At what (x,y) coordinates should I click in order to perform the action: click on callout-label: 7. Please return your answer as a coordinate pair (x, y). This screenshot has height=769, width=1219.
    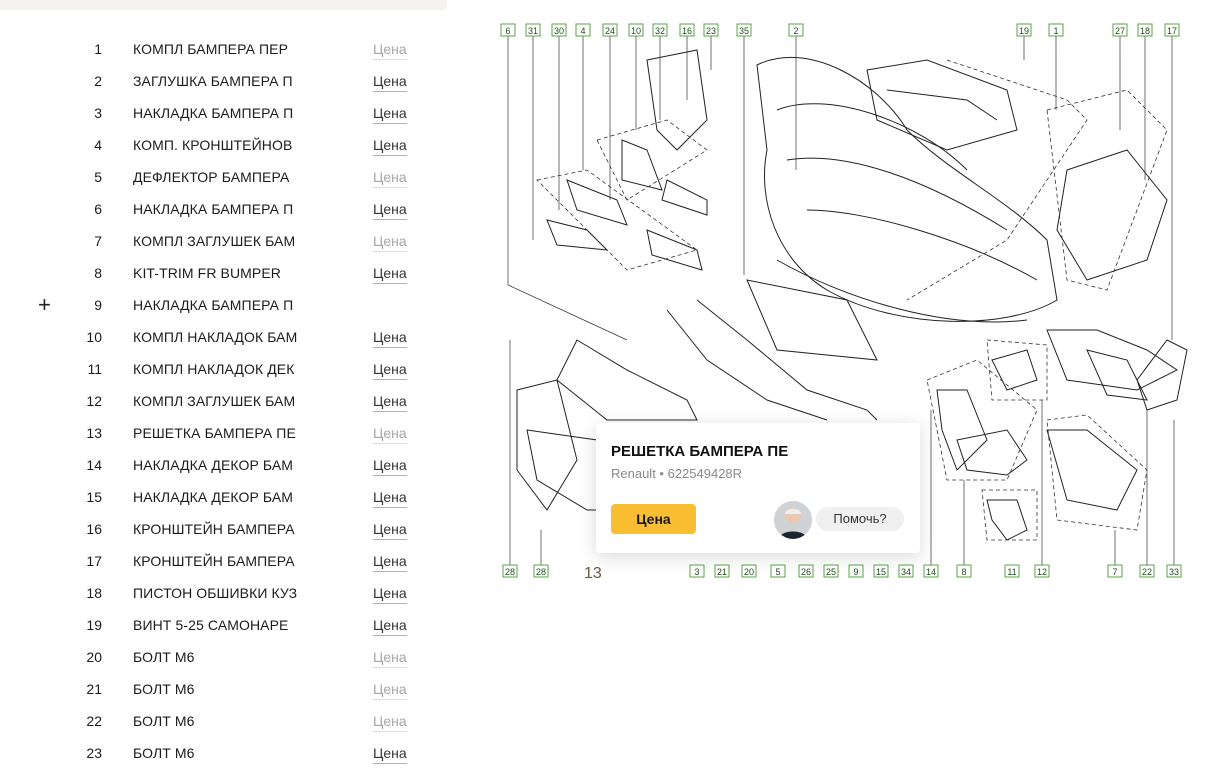
    Looking at the image, I should click on (1115, 571).